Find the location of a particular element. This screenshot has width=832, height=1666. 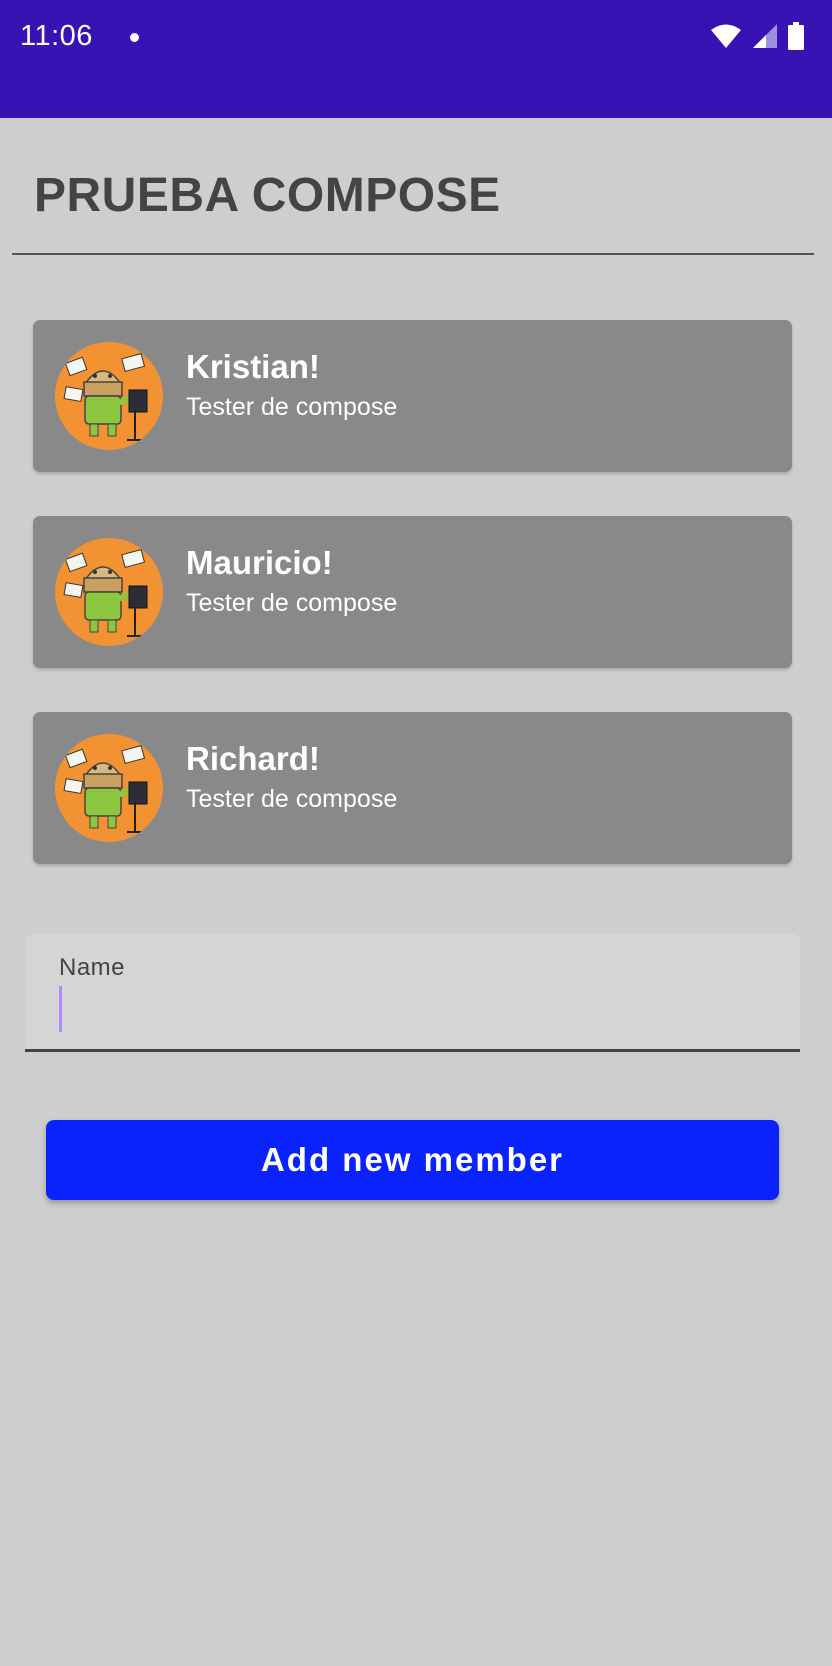

status-bar: 11:06 is located at coordinates (416, 59).